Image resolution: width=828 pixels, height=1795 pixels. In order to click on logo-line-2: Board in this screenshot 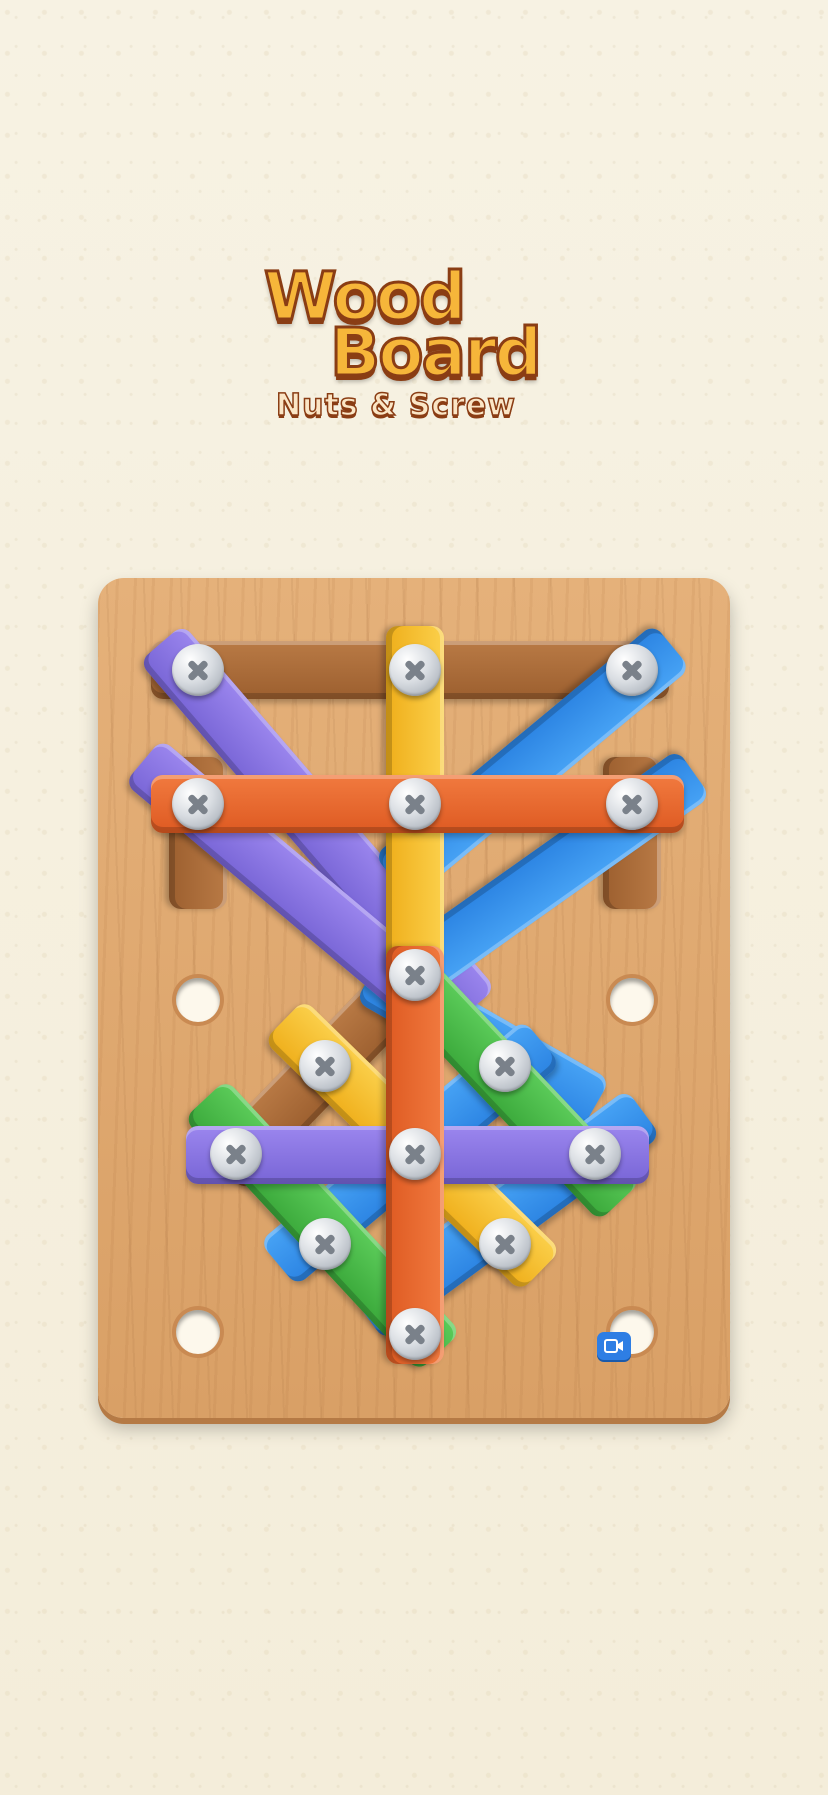, I will do `click(436, 352)`.